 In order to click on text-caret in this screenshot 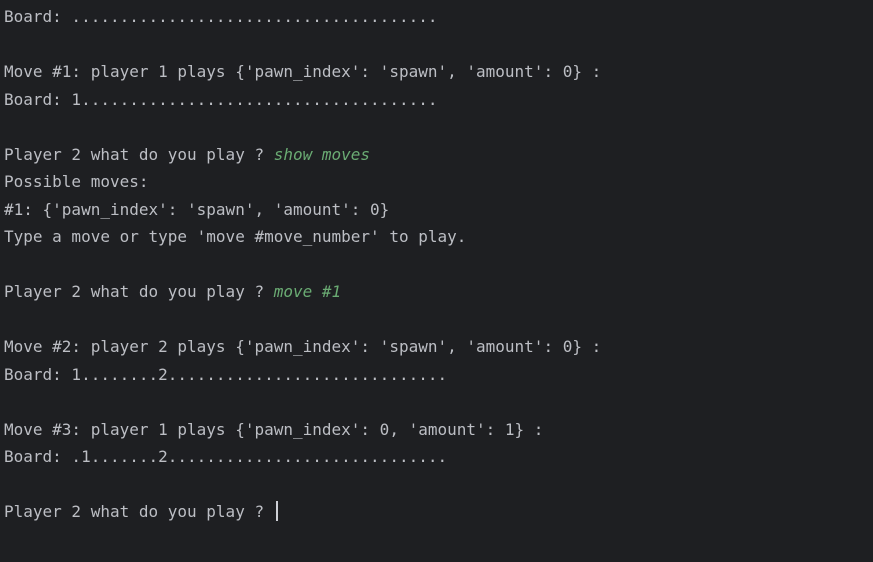, I will do `click(276, 511)`.